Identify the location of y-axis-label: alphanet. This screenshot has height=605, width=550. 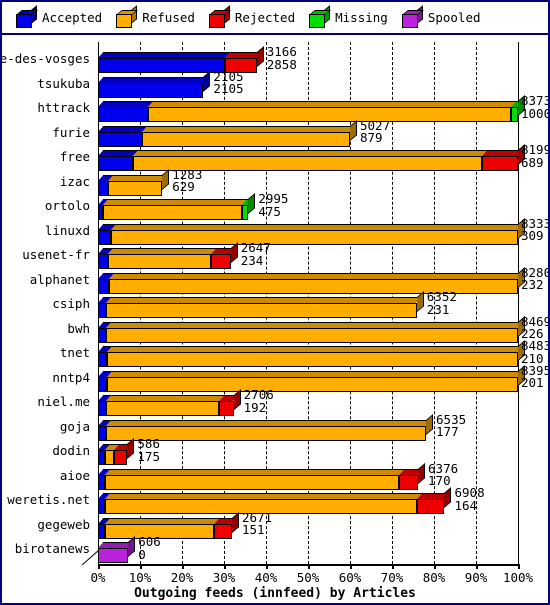
(59, 279).